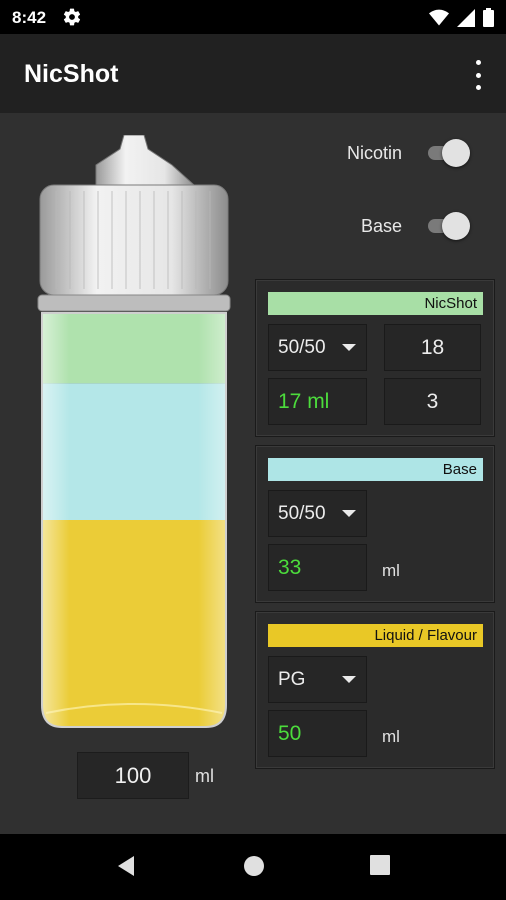 This screenshot has height=900, width=506. What do you see at coordinates (375, 635) in the screenshot?
I see `liquid-panel-header: Liquid / Flavour` at bounding box center [375, 635].